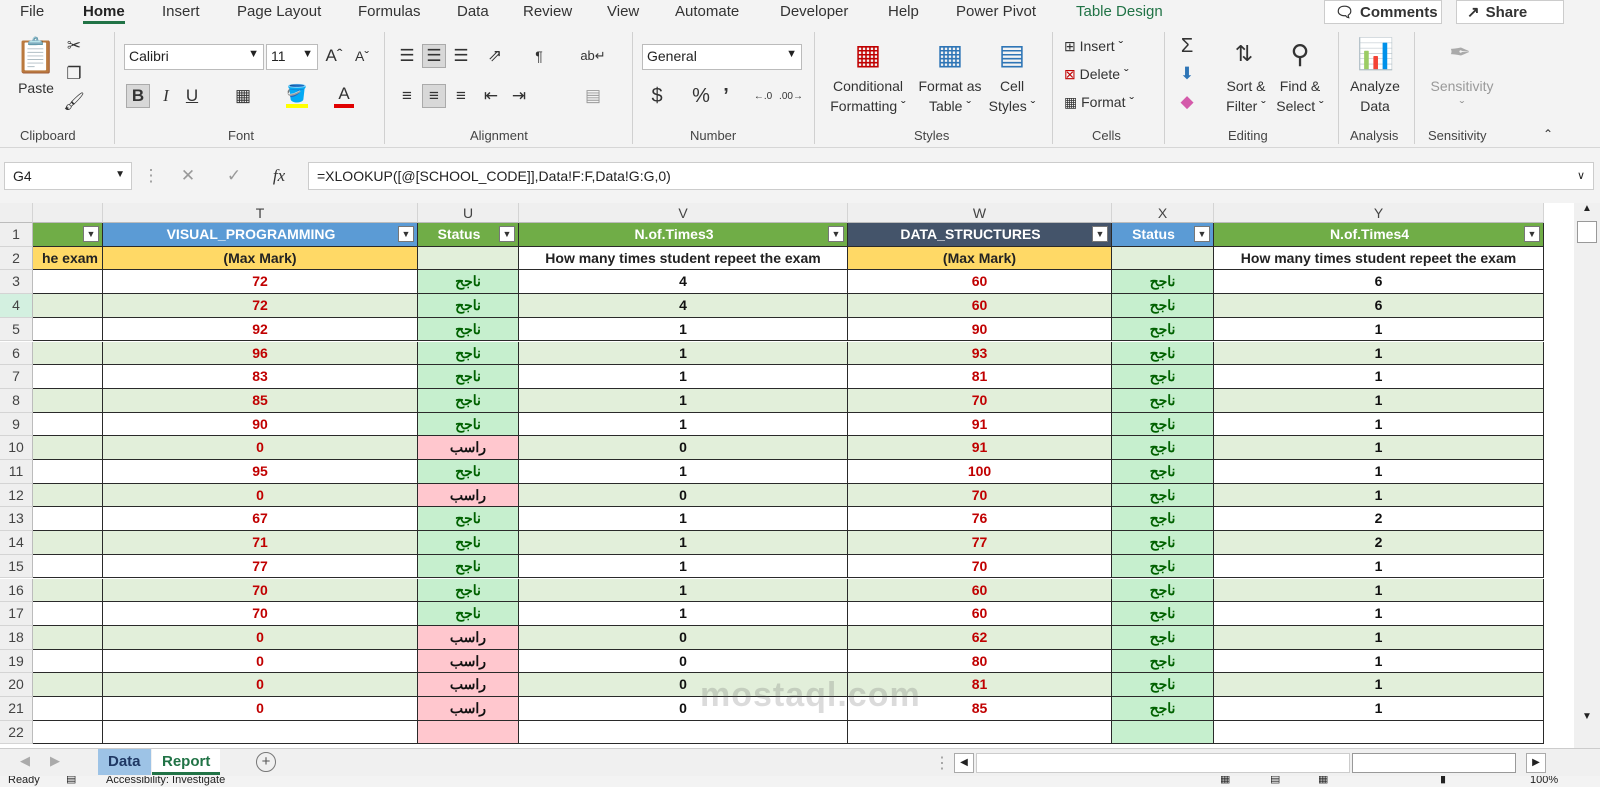 This screenshot has width=1600, height=787. What do you see at coordinates (1376, 54) in the screenshot?
I see `analyze-data-icon: 📊` at bounding box center [1376, 54].